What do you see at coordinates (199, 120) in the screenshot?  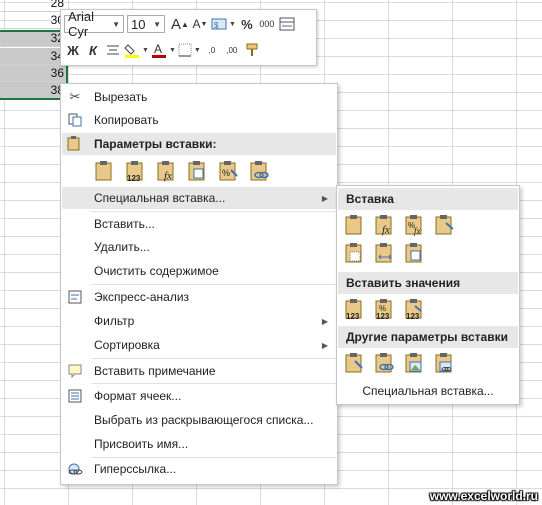 I see `menu-item-copy: Копировать` at bounding box center [199, 120].